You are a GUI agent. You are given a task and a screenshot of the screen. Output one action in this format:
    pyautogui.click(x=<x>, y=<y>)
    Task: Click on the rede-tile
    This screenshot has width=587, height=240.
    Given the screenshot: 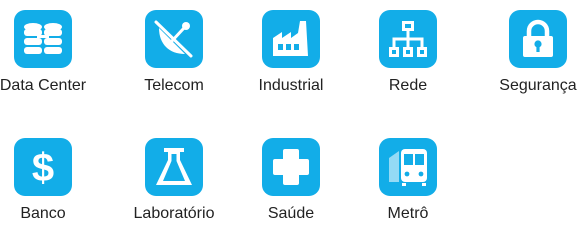 What is the action you would take?
    pyautogui.click(x=408, y=39)
    